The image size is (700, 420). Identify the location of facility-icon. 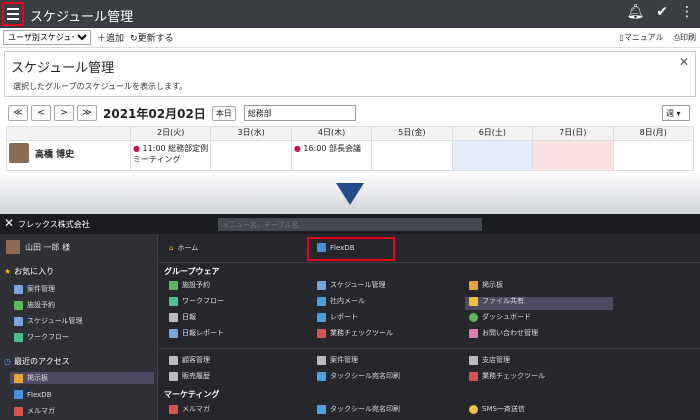
(18, 305).